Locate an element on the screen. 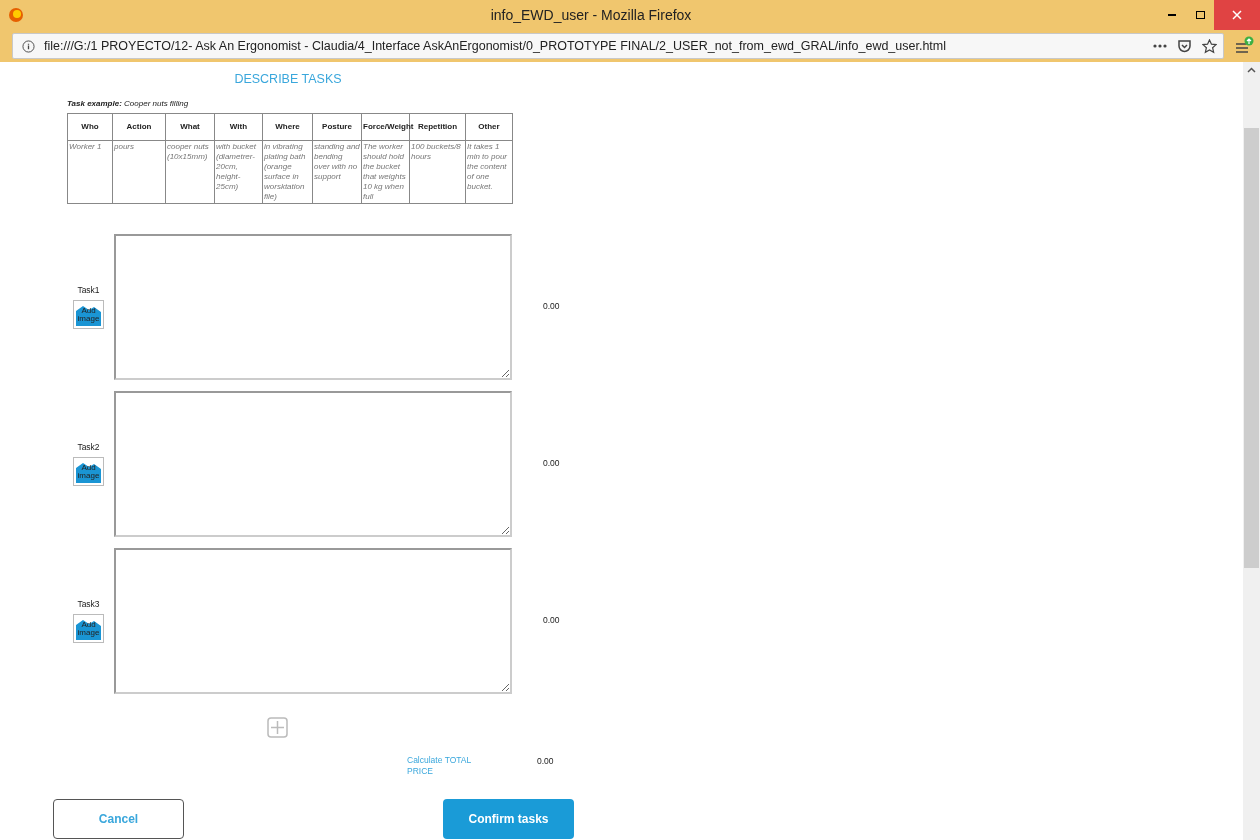 The height and width of the screenshot is (840, 1260). cancel-button: Cancel is located at coordinates (118, 818).